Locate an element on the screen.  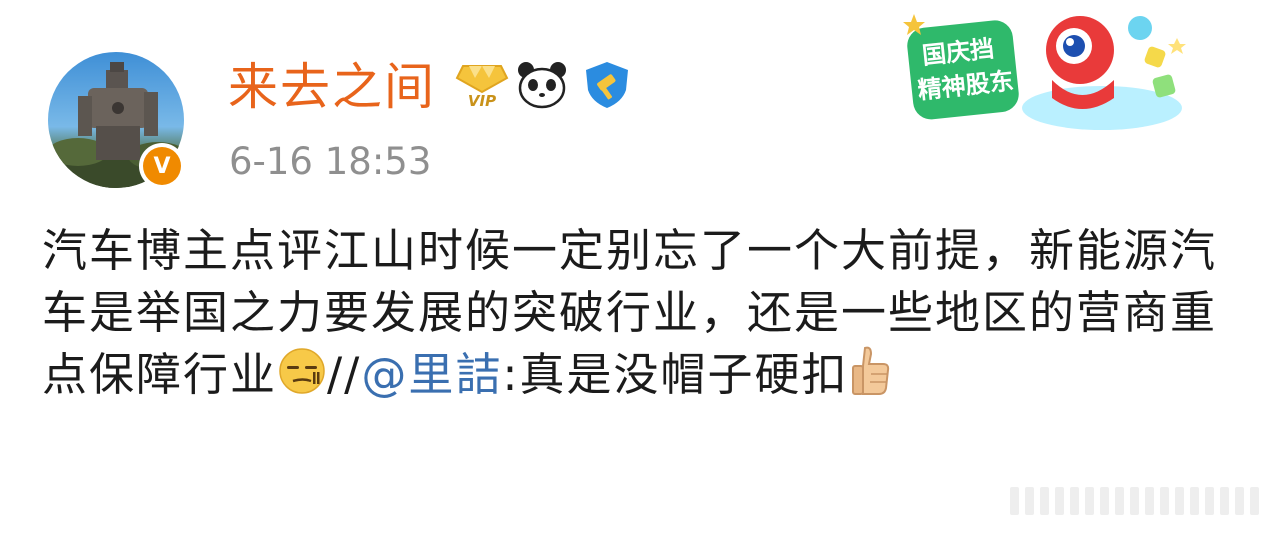
verified-badge: V is located at coordinates (162, 166).